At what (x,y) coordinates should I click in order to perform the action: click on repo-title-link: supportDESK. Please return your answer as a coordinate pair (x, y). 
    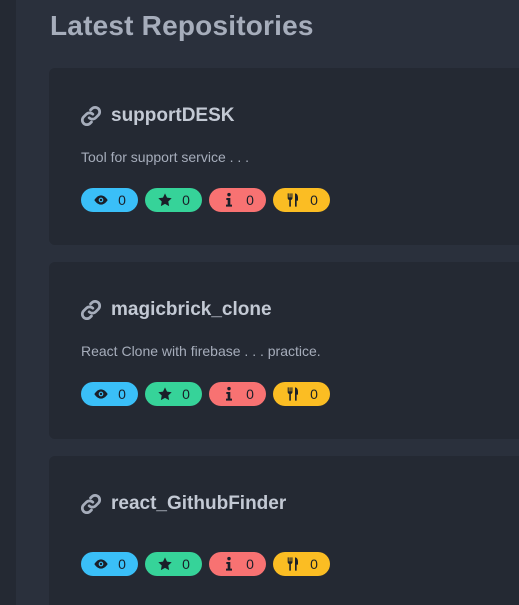
    Looking at the image, I should click on (157, 116).